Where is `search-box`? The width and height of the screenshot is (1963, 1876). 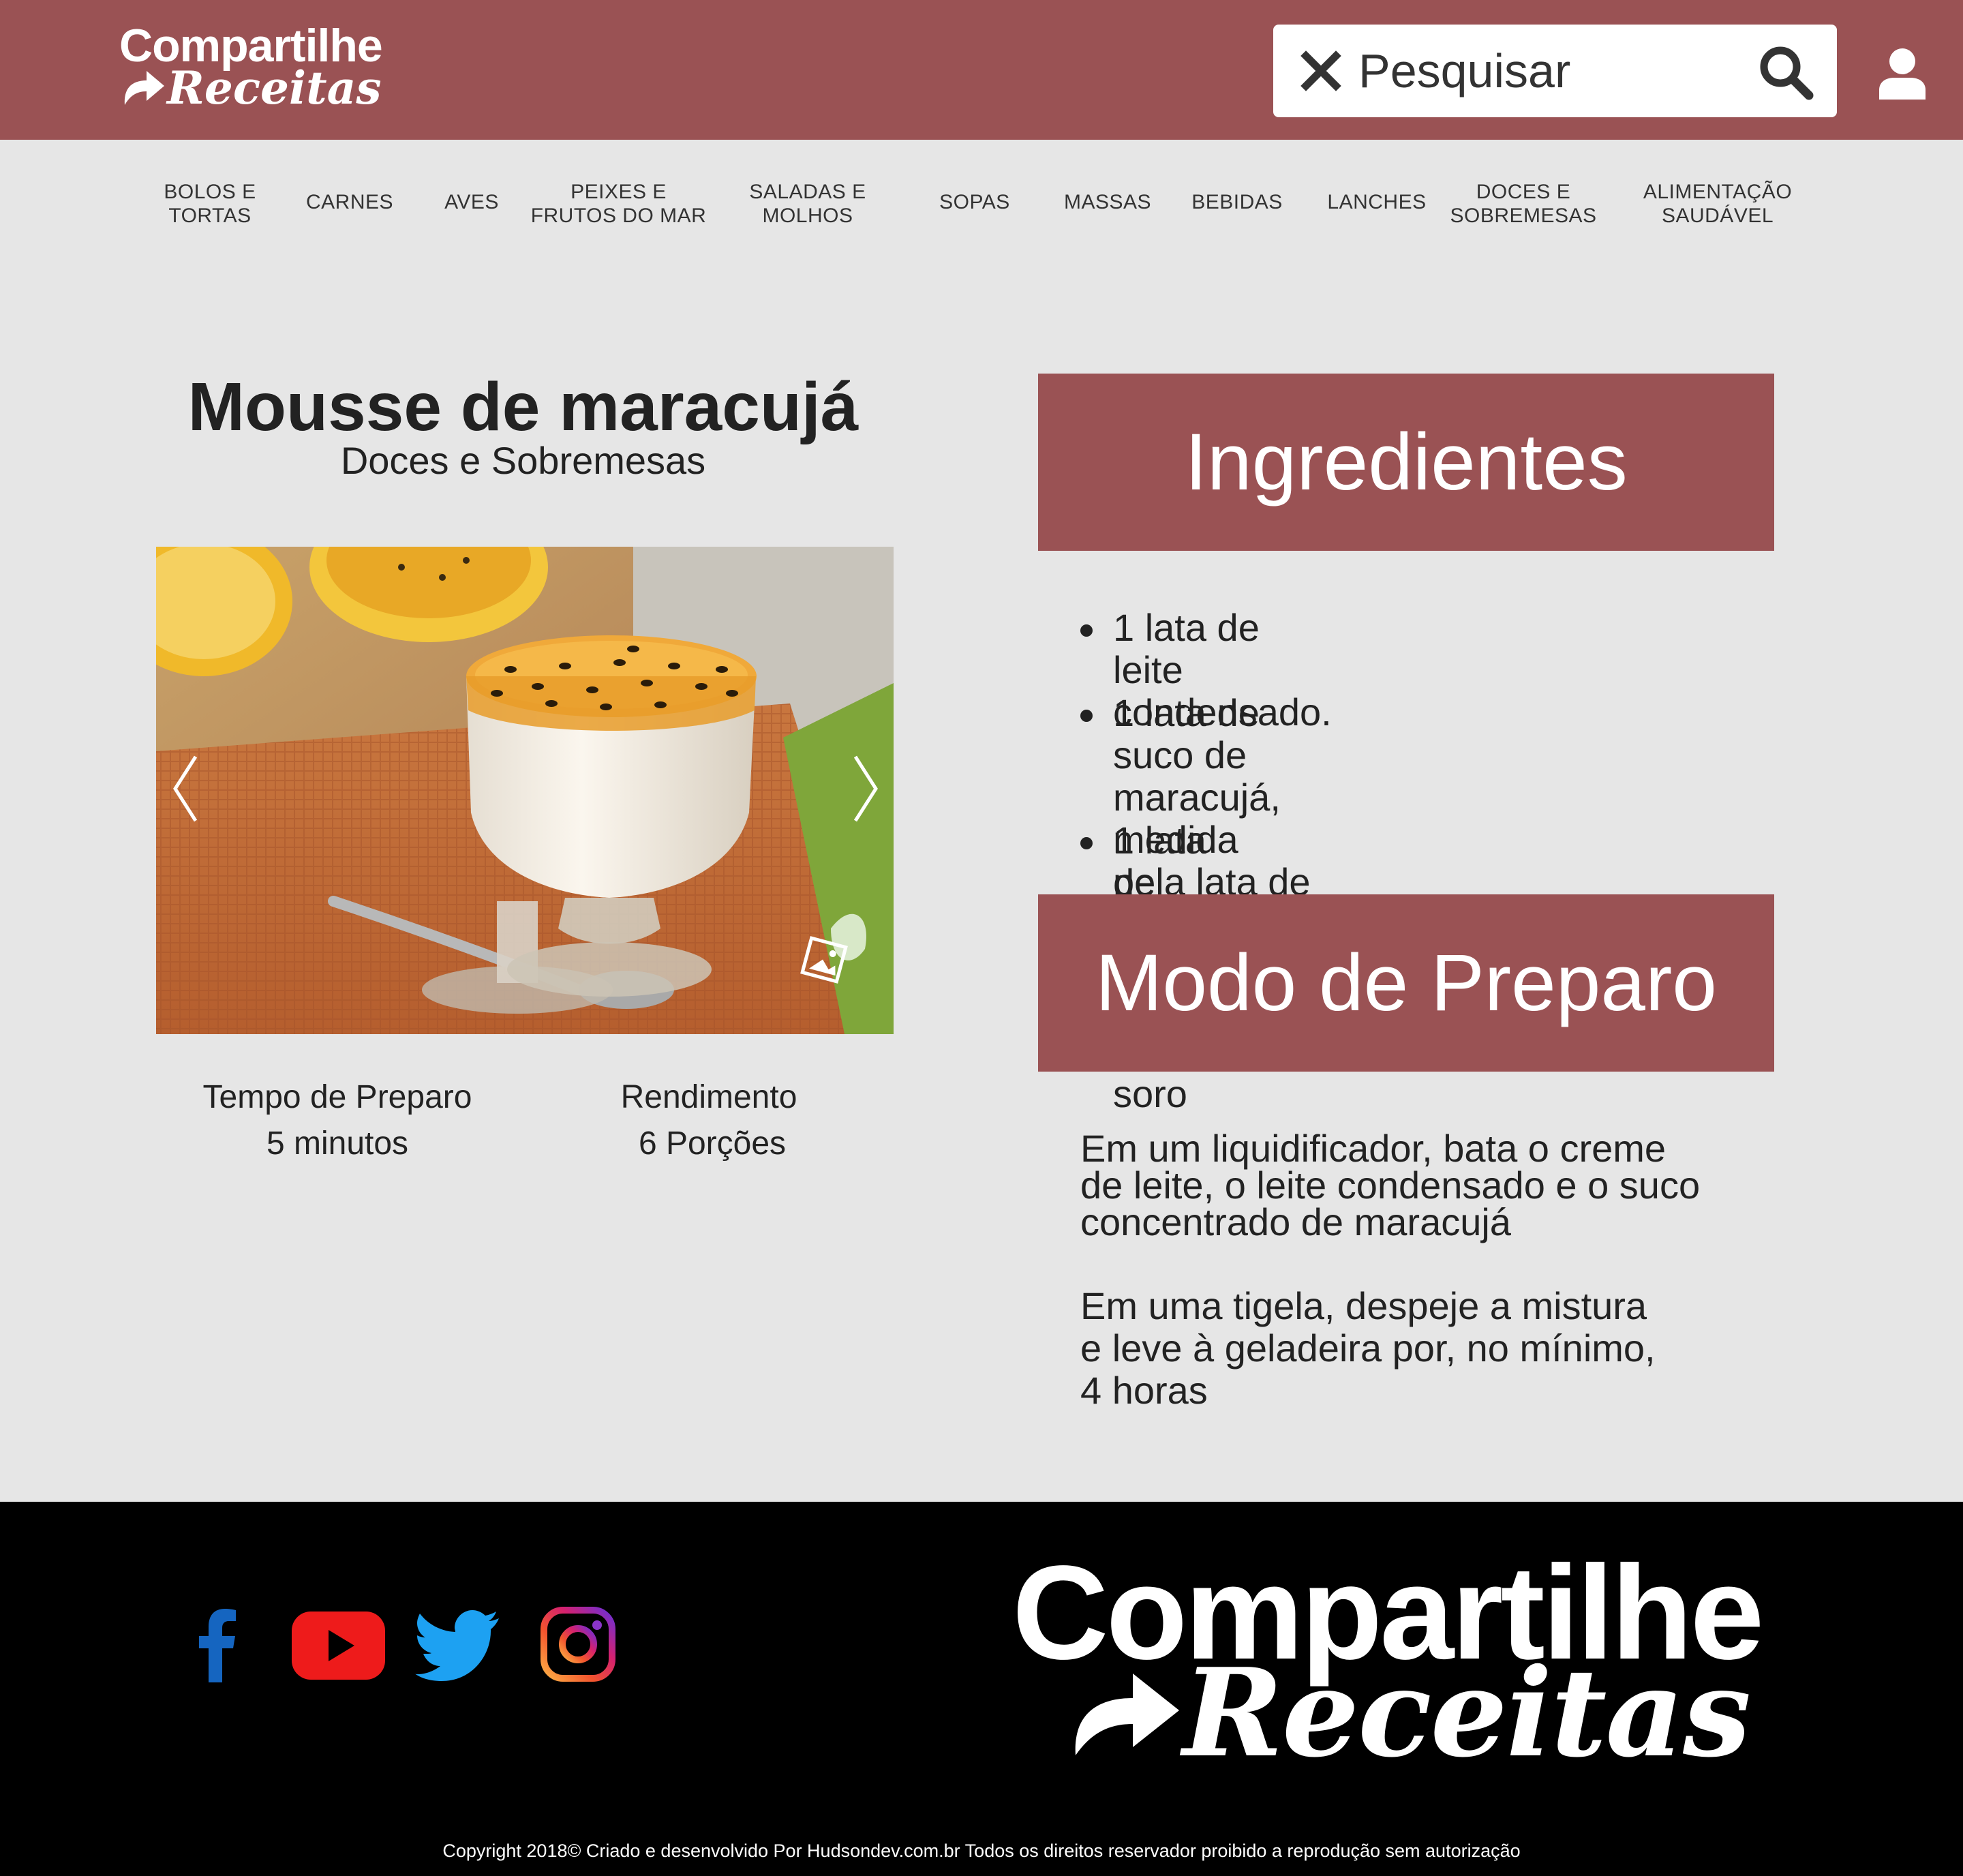
search-box is located at coordinates (1555, 71).